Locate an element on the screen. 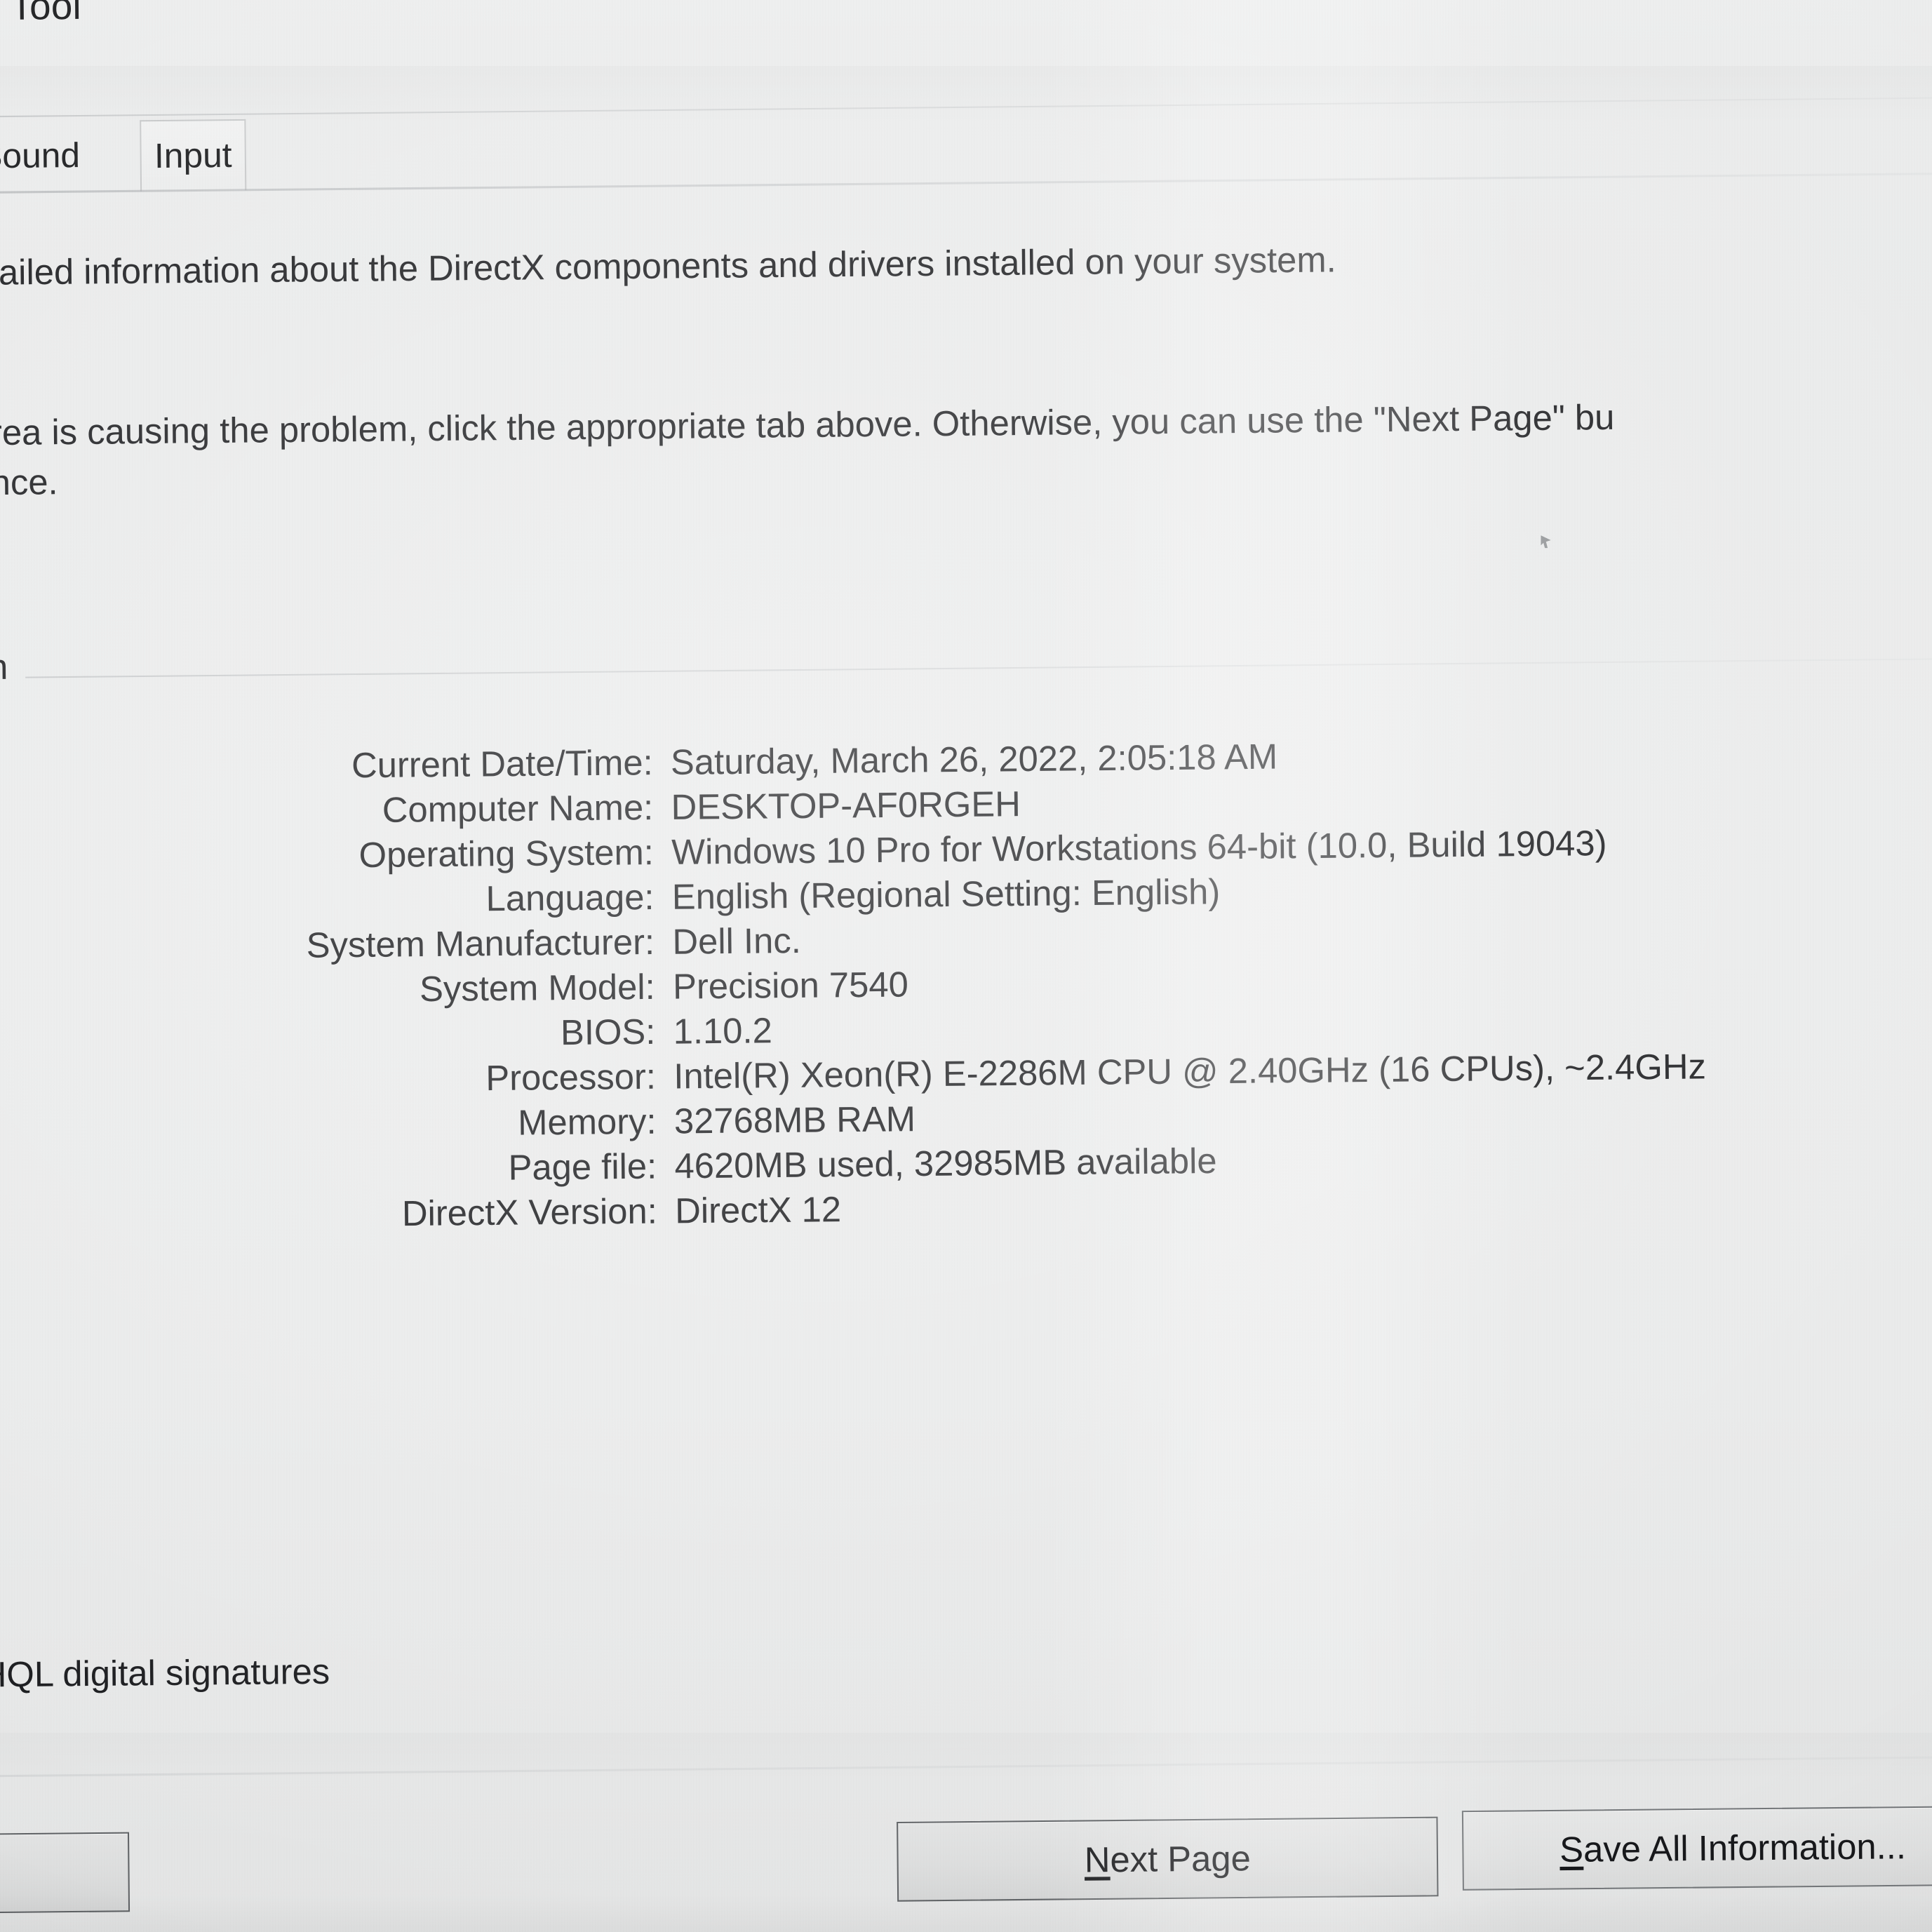  tab-strip-bottom-rule is located at coordinates (966, 184).